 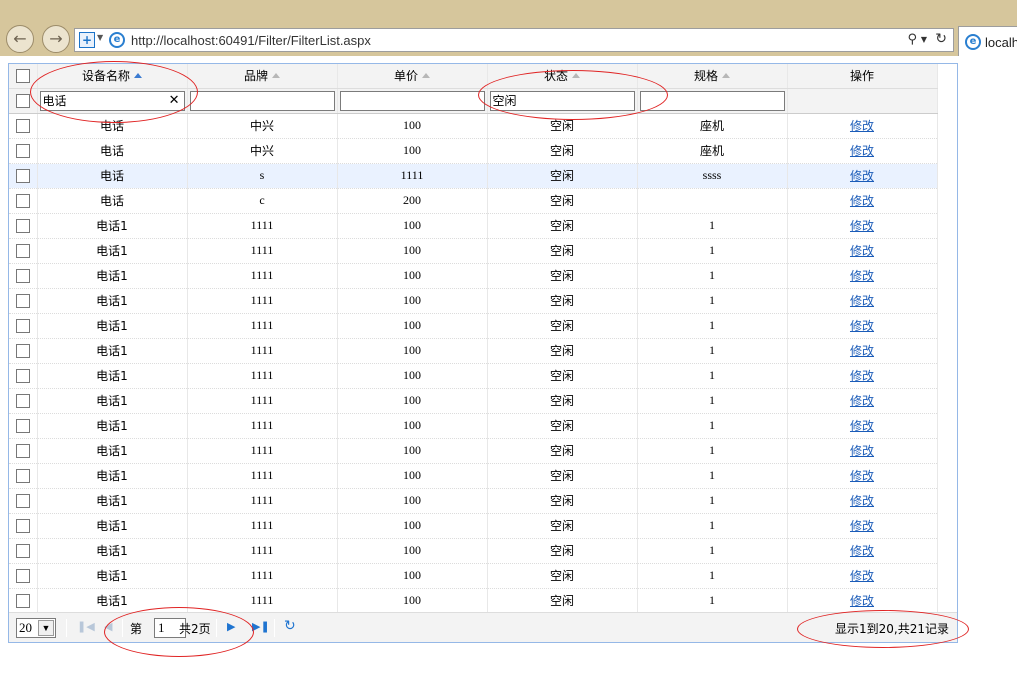 What do you see at coordinates (987, 41) in the screenshot?
I see `browser-tab: e localhost` at bounding box center [987, 41].